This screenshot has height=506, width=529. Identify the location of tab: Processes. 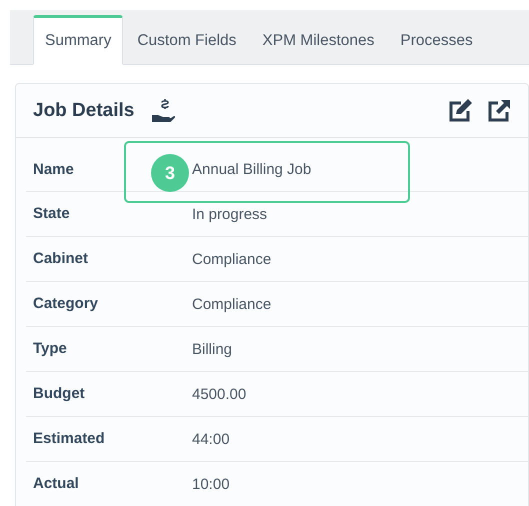
(436, 40).